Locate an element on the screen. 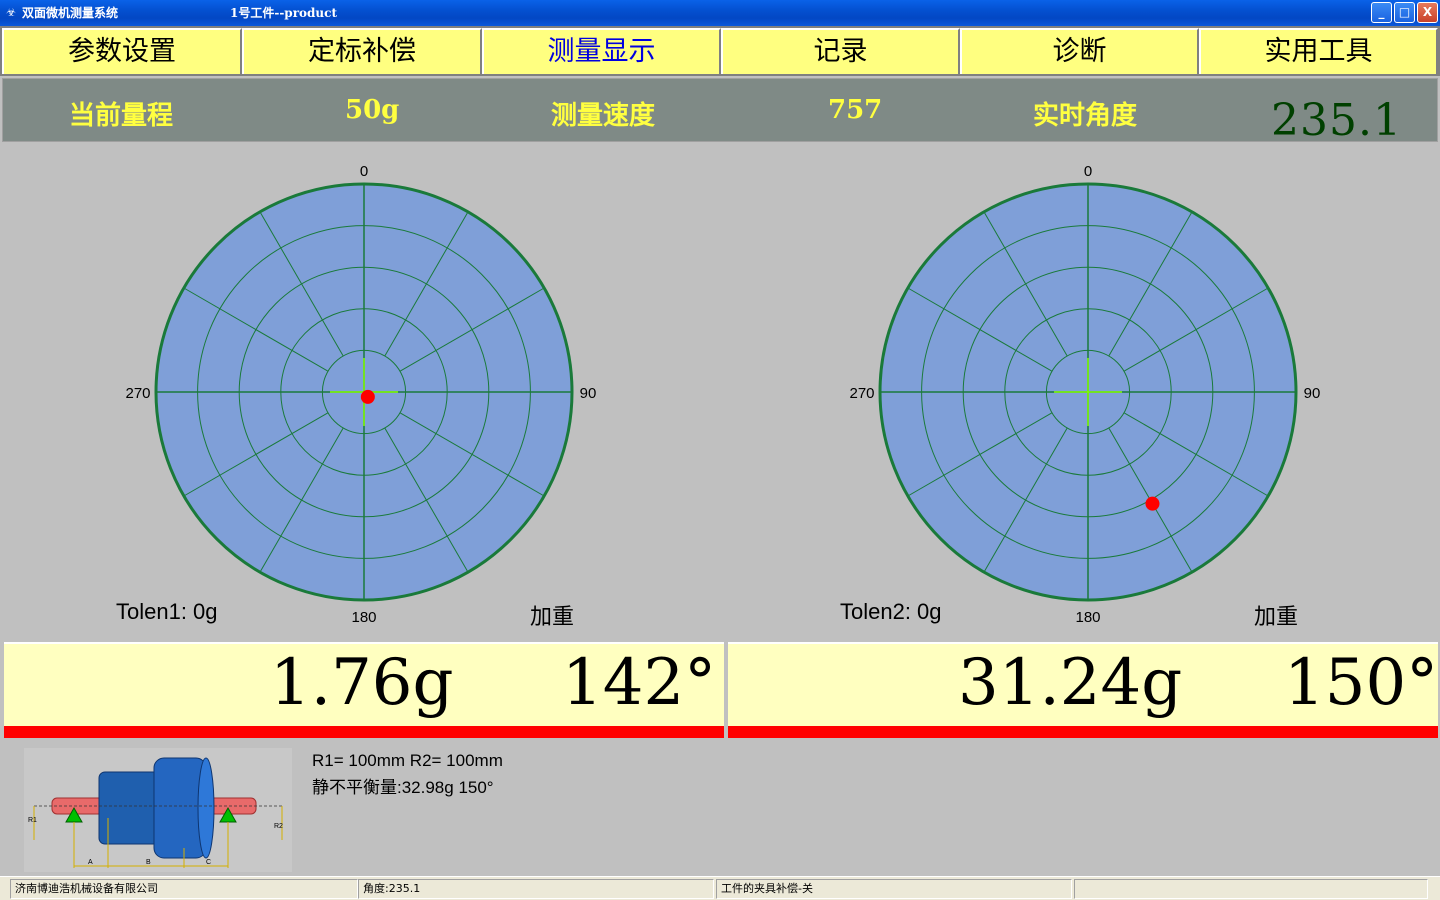 The image size is (1440, 900). status-fixture: 工件的夹具补偿-关 is located at coordinates (894, 889).